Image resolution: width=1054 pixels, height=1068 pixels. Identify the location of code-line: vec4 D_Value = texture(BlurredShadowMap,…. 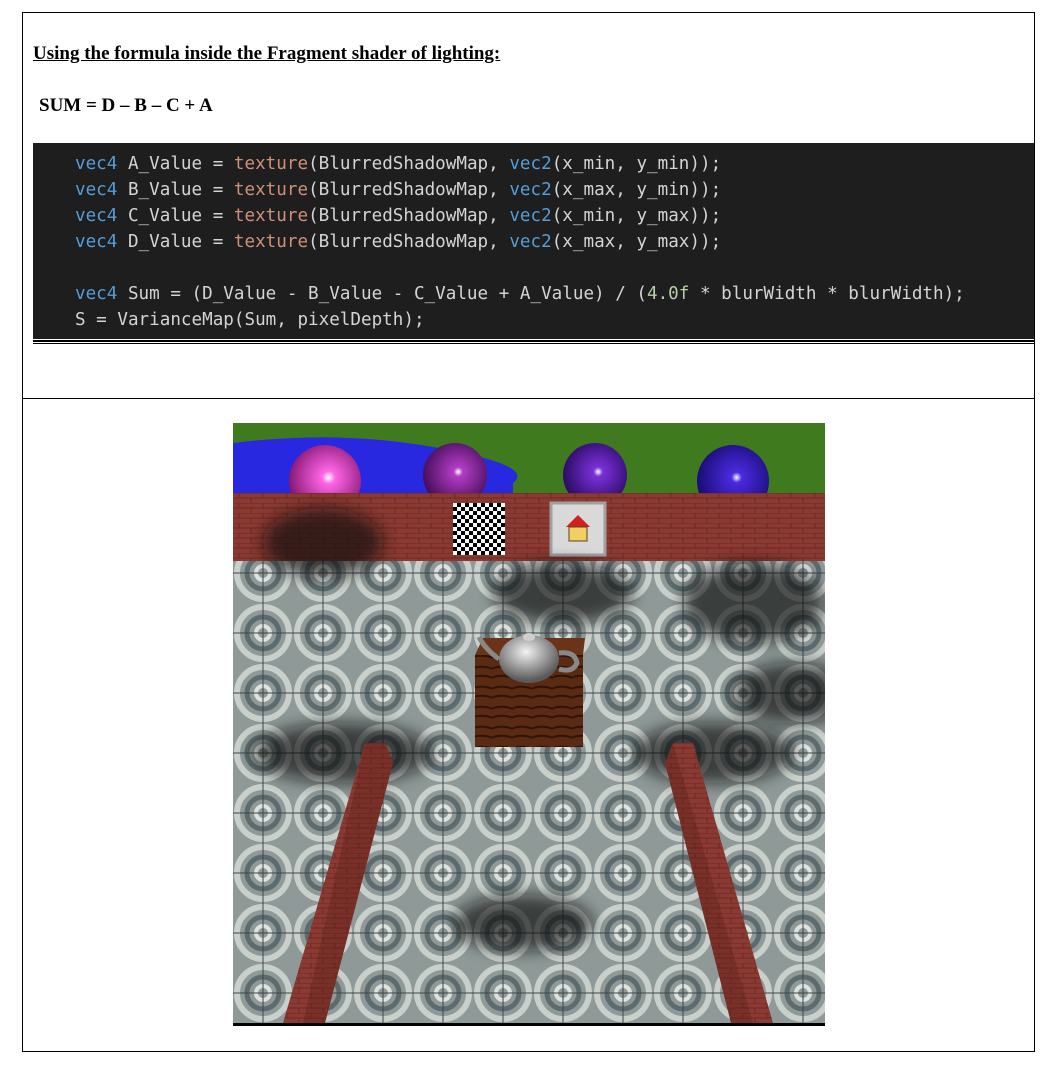
(398, 242).